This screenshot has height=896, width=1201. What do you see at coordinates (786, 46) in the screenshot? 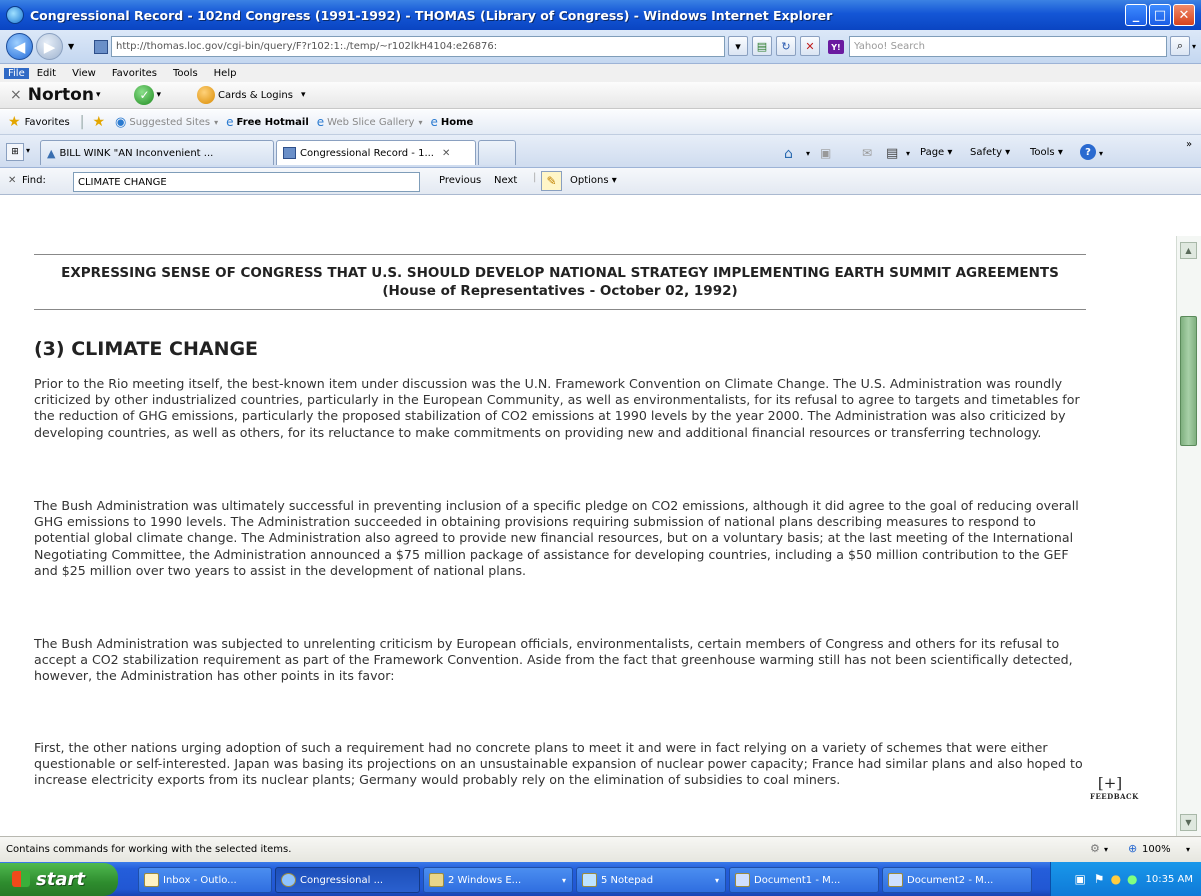
I see `refresh-icon: ↻` at bounding box center [786, 46].